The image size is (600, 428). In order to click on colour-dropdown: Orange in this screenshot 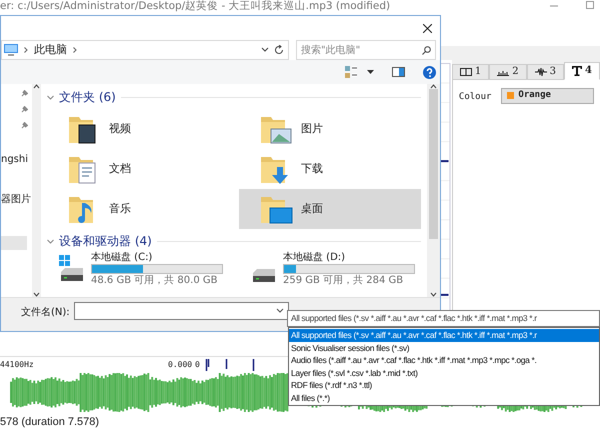, I will do `click(547, 96)`.